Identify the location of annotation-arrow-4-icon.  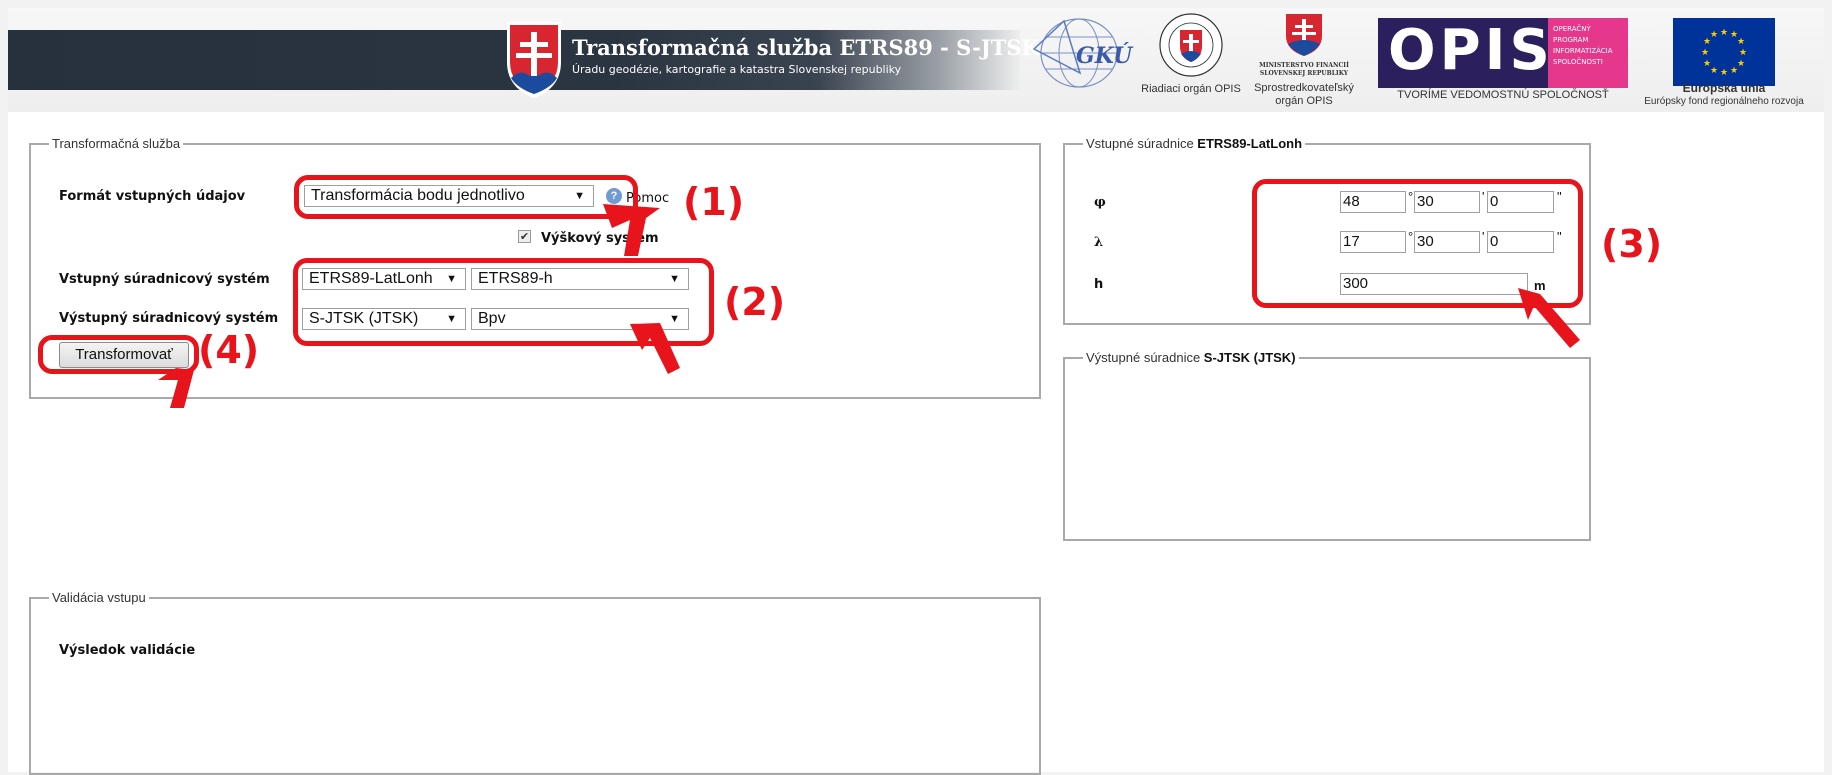
(176, 388).